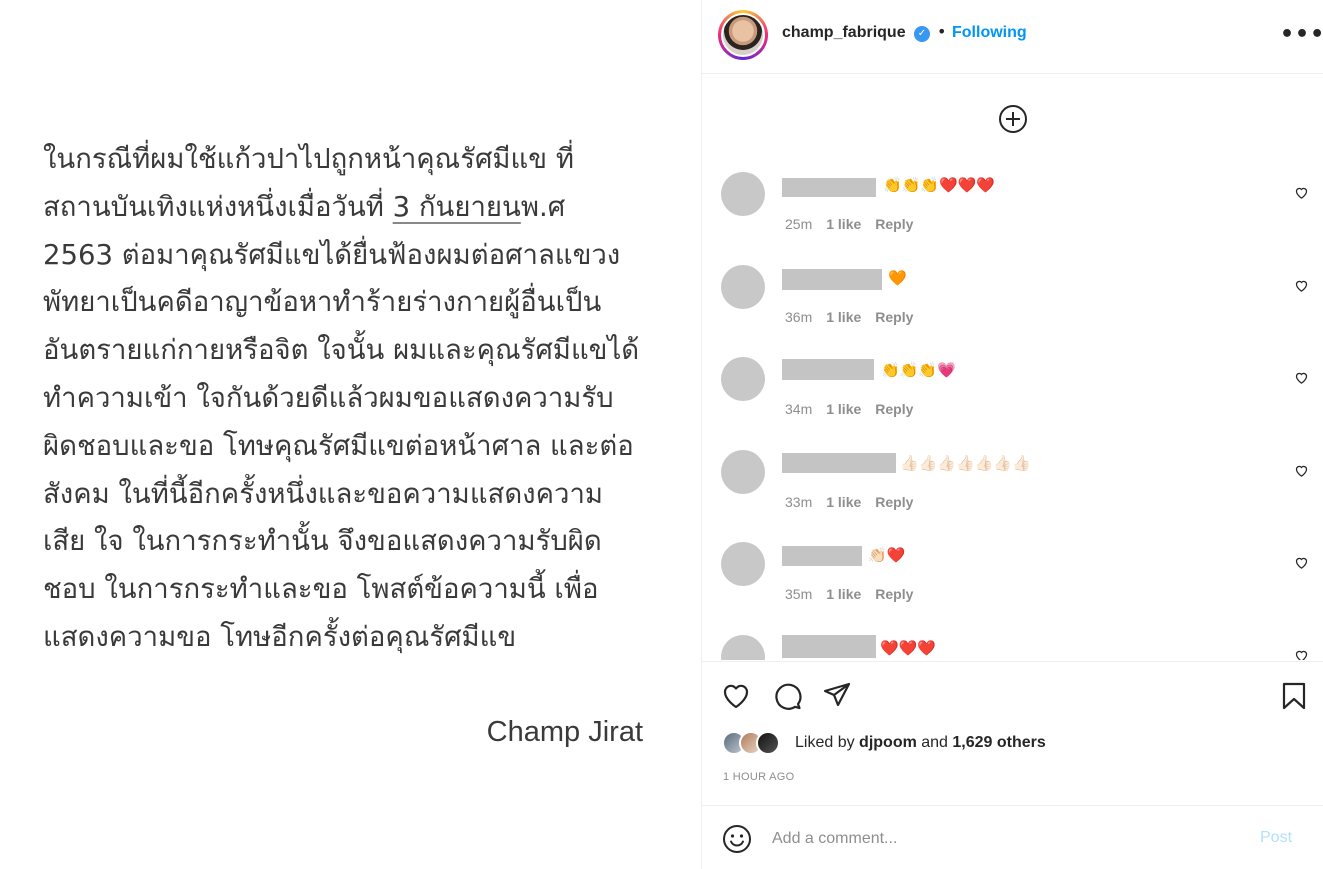 The image size is (1323, 869). I want to click on comment-item: 👏👏👏❤️❤️❤️ 25m 1 like Reply, so click(1012, 212).